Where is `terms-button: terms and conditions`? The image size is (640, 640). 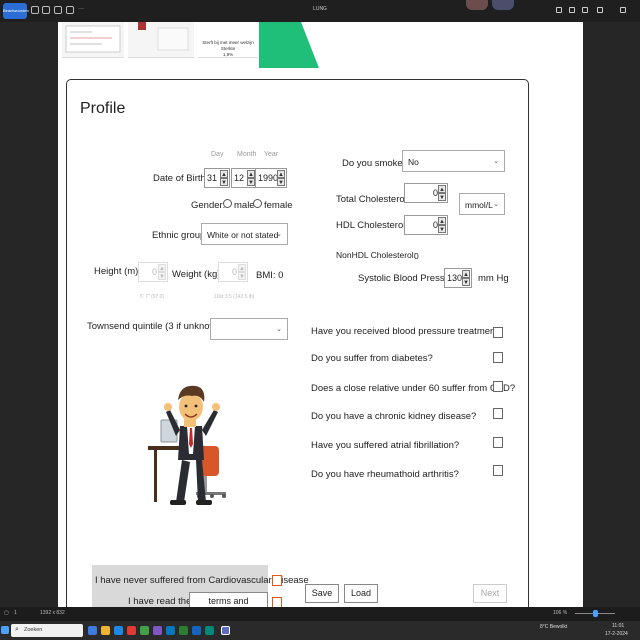
terms-button: terms and conditions is located at coordinates (228, 599).